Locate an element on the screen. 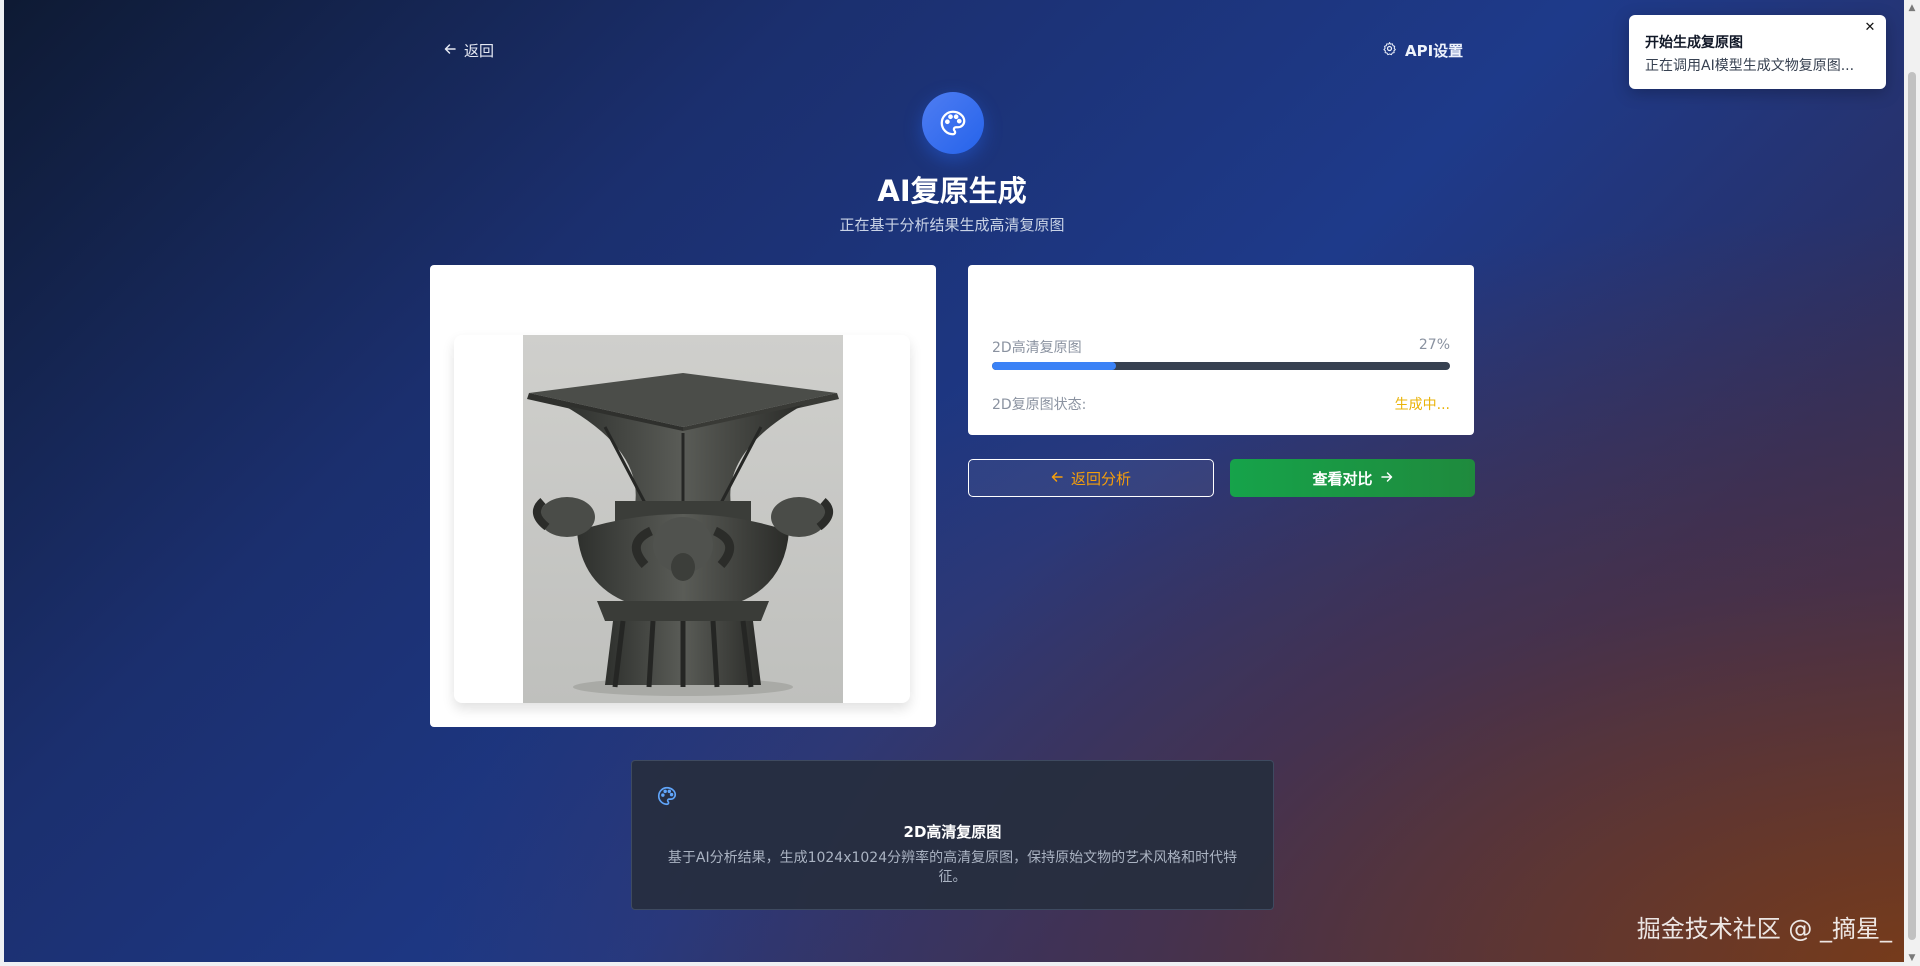 The image size is (1920, 966). back-to-analysis-button: 返回分析 is located at coordinates (1091, 478).